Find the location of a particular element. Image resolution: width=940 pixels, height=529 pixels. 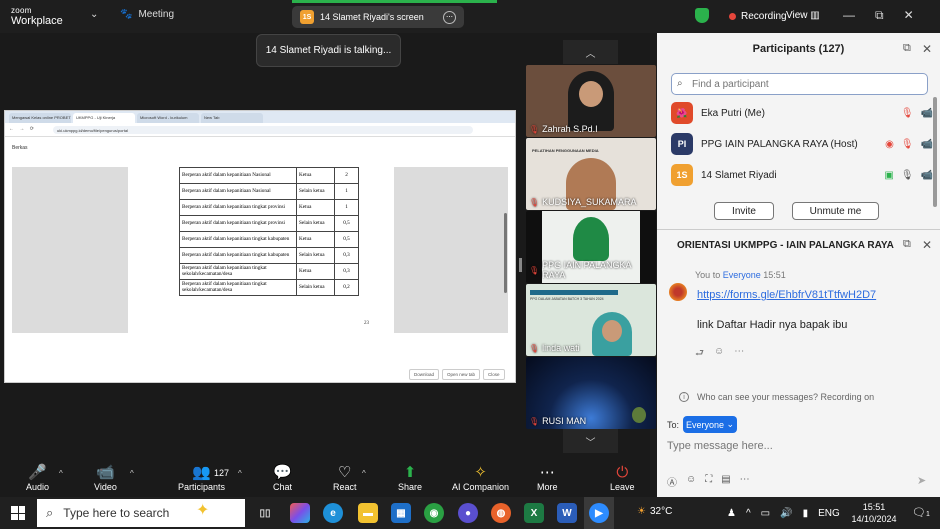

video-tile: 🎙 Zahrah S.Pd.I is located at coordinates (591, 101).